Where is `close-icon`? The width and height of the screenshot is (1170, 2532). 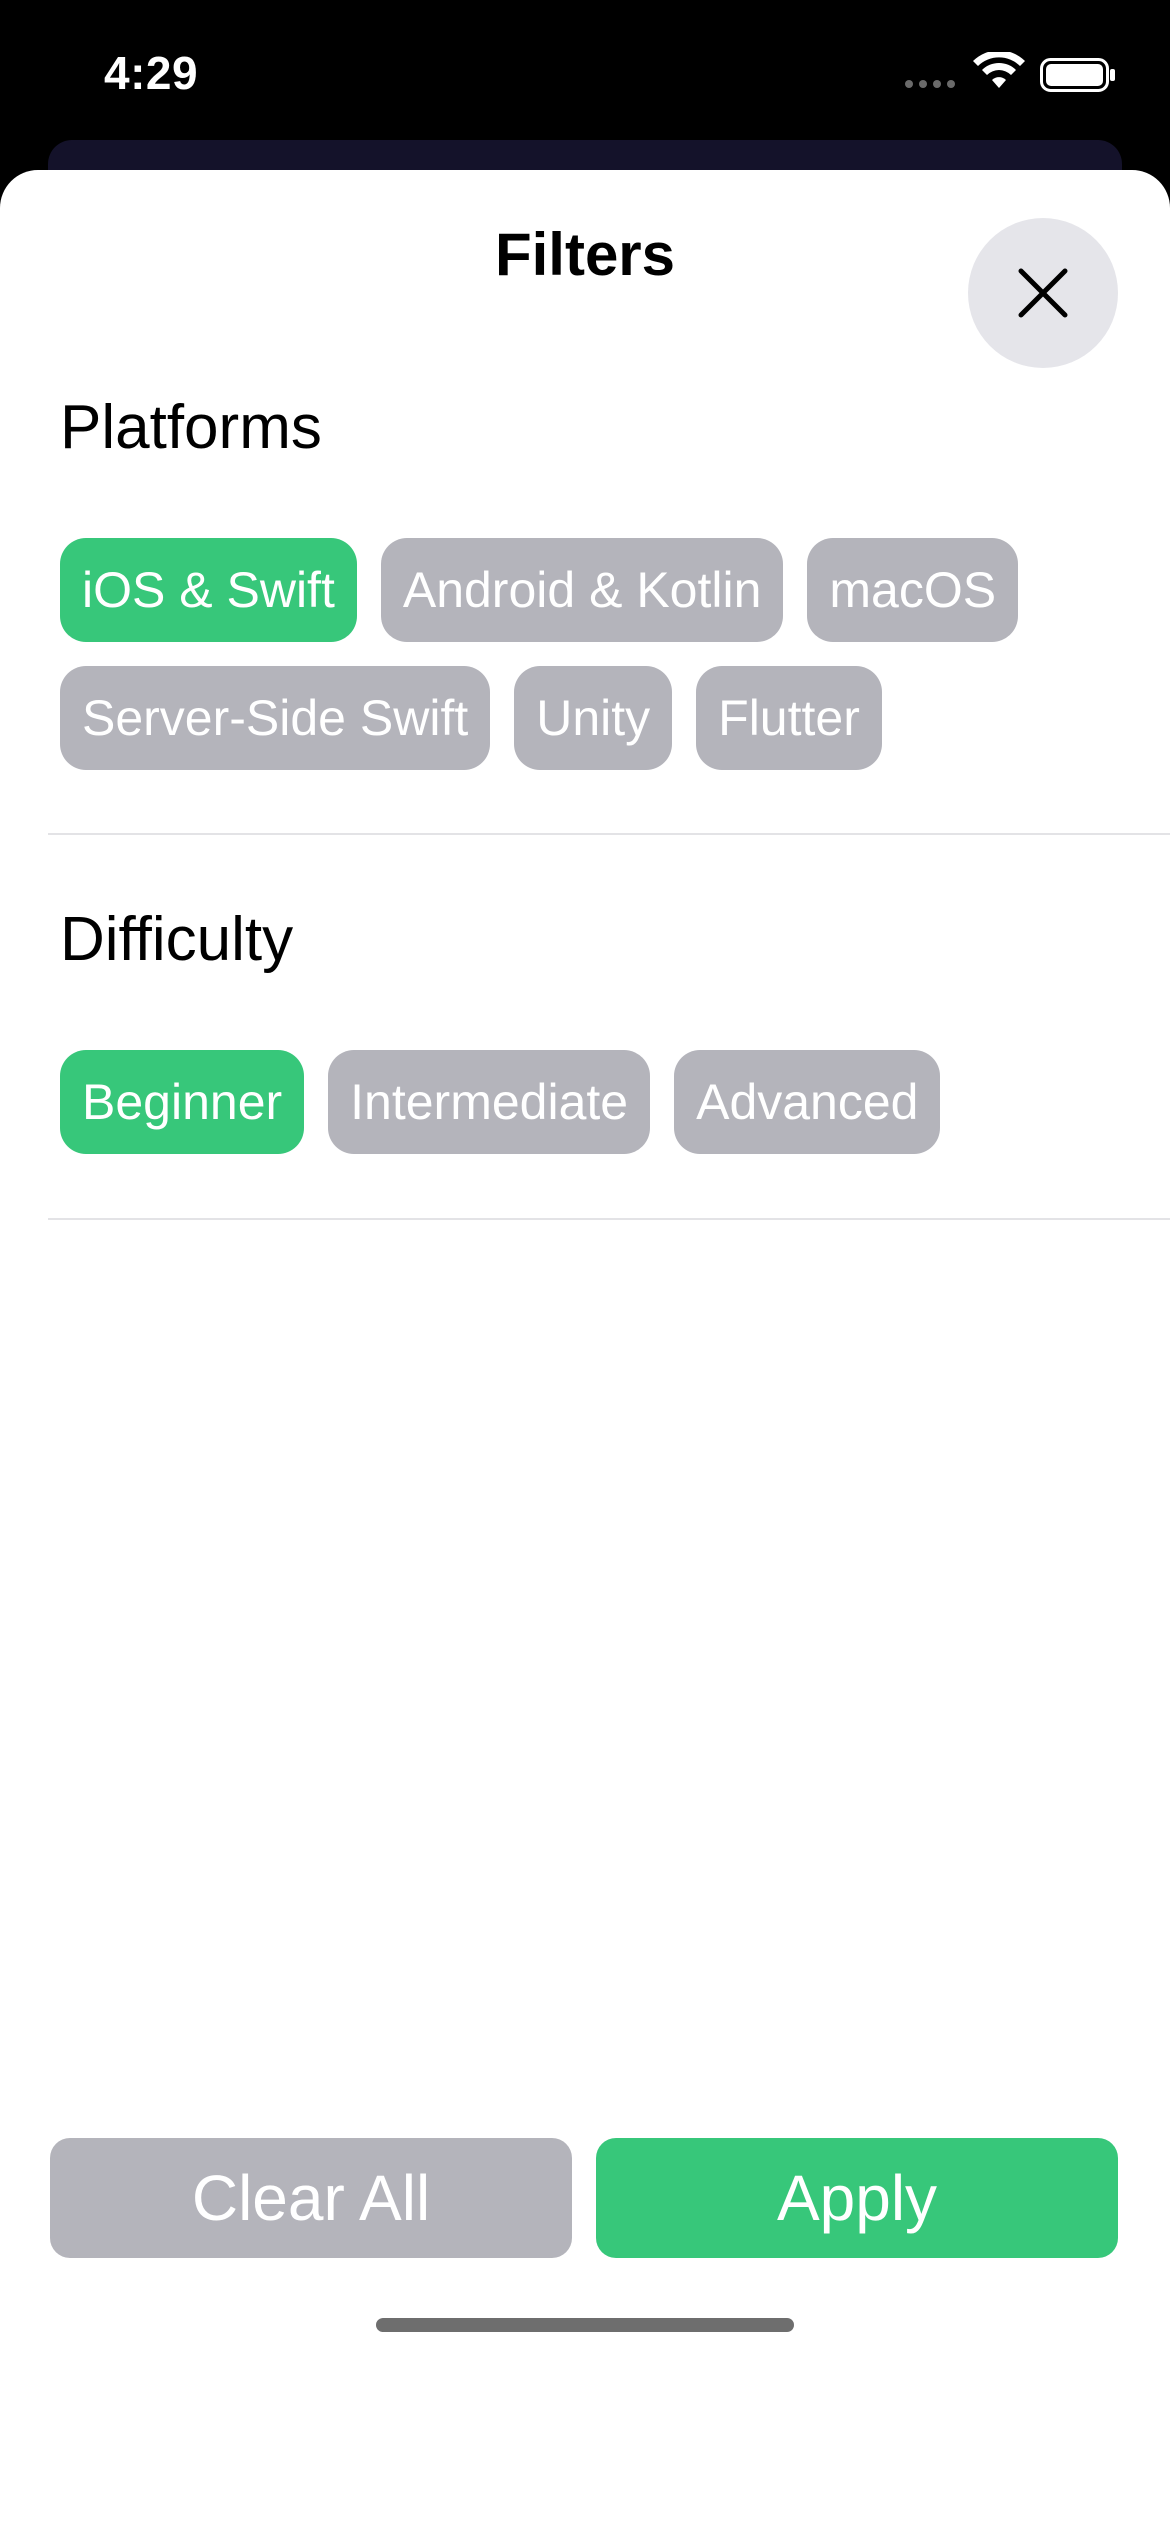
close-icon is located at coordinates (1043, 293).